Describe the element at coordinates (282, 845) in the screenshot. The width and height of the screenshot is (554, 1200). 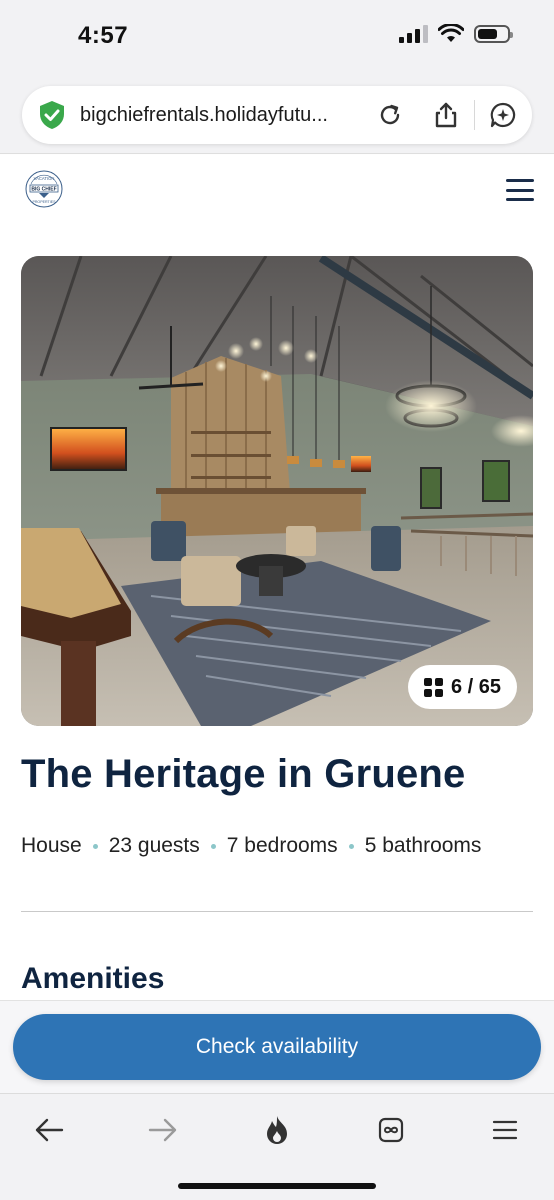
I see `bedroom-count: 7 bedrooms` at that location.